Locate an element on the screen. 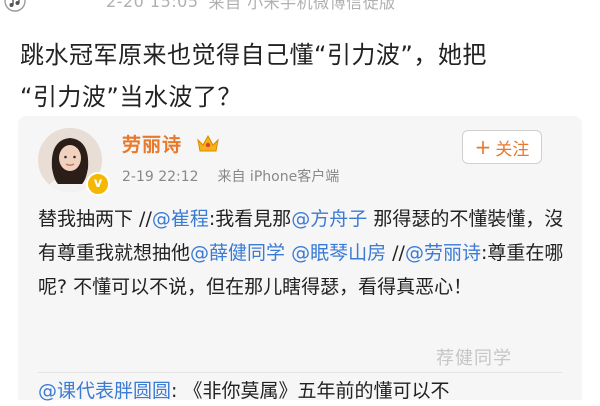  mention-link: @薛健同学 is located at coordinates (237, 253).